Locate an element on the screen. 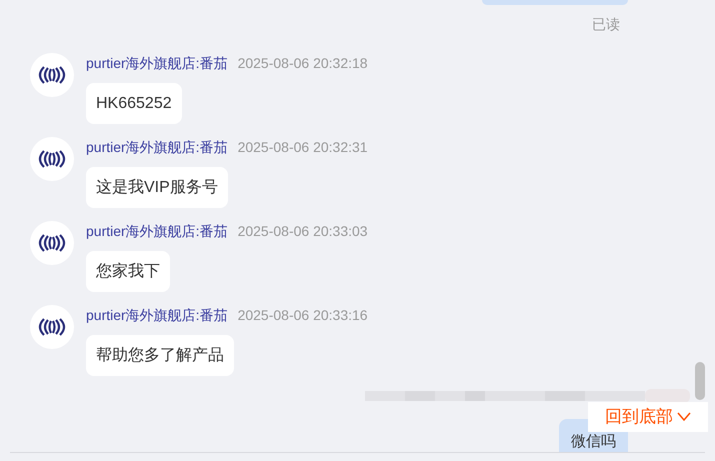  message-time: 2025-08-06 20:32:18 is located at coordinates (303, 63).